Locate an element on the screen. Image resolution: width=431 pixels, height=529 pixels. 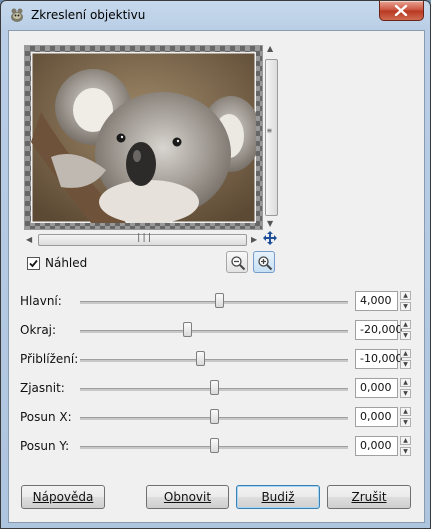
scroll-left-arrow-icon: ◀ is located at coordinates (29, 240).